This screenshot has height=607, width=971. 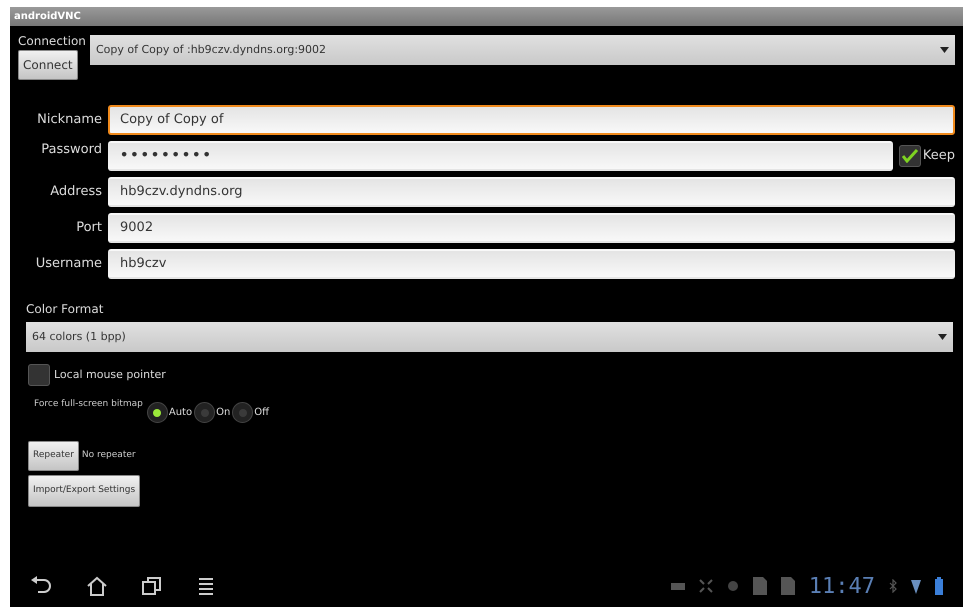 I want to click on wifi-icon, so click(x=916, y=586).